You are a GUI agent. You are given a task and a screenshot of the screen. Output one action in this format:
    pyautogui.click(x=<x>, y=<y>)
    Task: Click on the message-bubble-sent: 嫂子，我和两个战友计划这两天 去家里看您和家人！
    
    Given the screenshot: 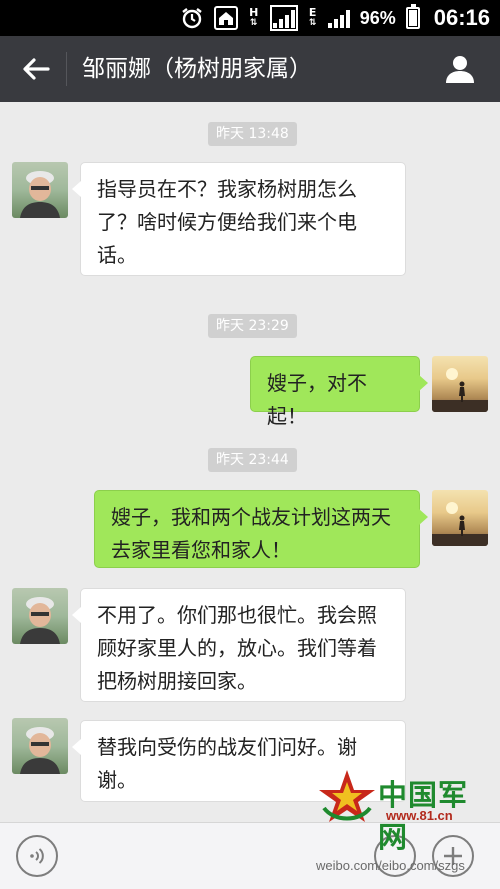 What is the action you would take?
    pyautogui.click(x=261, y=529)
    